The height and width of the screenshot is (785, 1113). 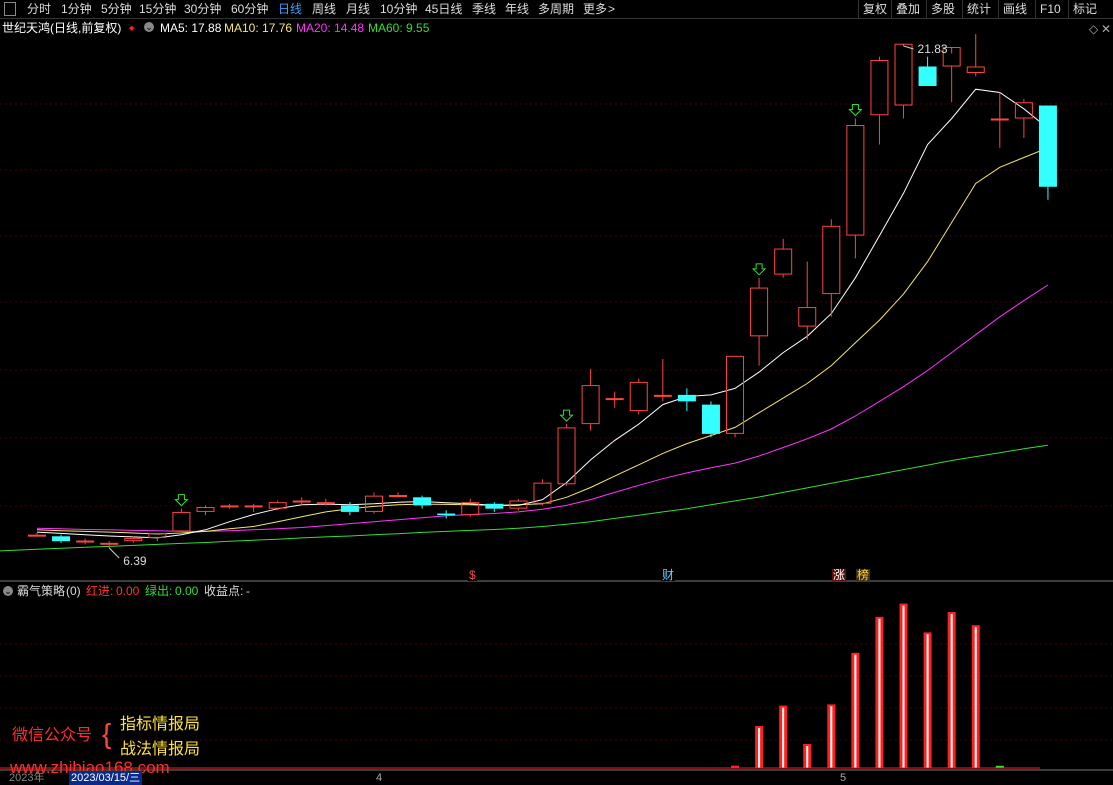 I want to click on indicator-name: 霸气策略, so click(x=41, y=591).